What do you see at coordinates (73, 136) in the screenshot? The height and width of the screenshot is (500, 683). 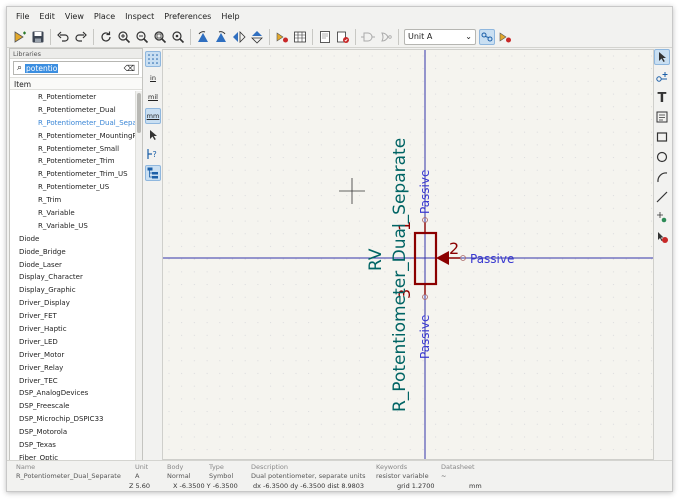 I see `library-tree-item: R_Potentiometer_MountingPin` at bounding box center [73, 136].